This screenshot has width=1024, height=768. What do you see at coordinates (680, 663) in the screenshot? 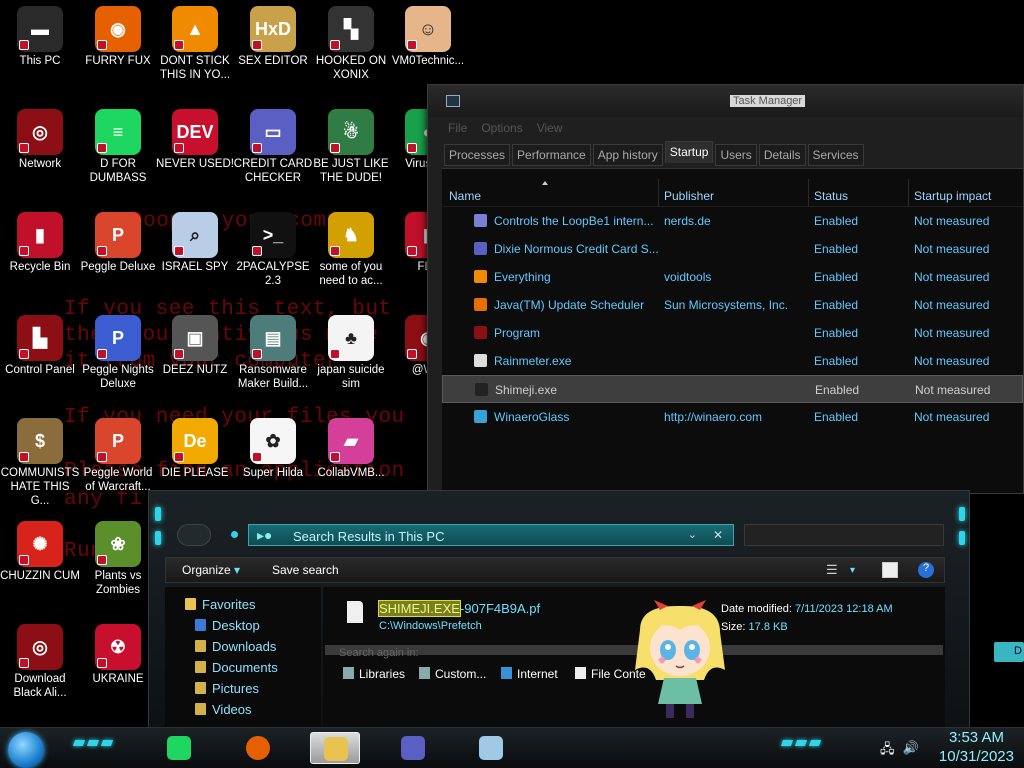
I see `shimeji-mascot` at bounding box center [680, 663].